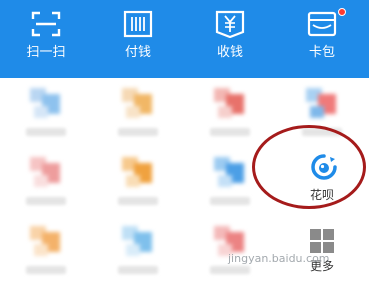 Image resolution: width=369 pixels, height=285 pixels. Describe the element at coordinates (322, 39) in the screenshot. I see `card-wallet-button: 卡包` at that location.